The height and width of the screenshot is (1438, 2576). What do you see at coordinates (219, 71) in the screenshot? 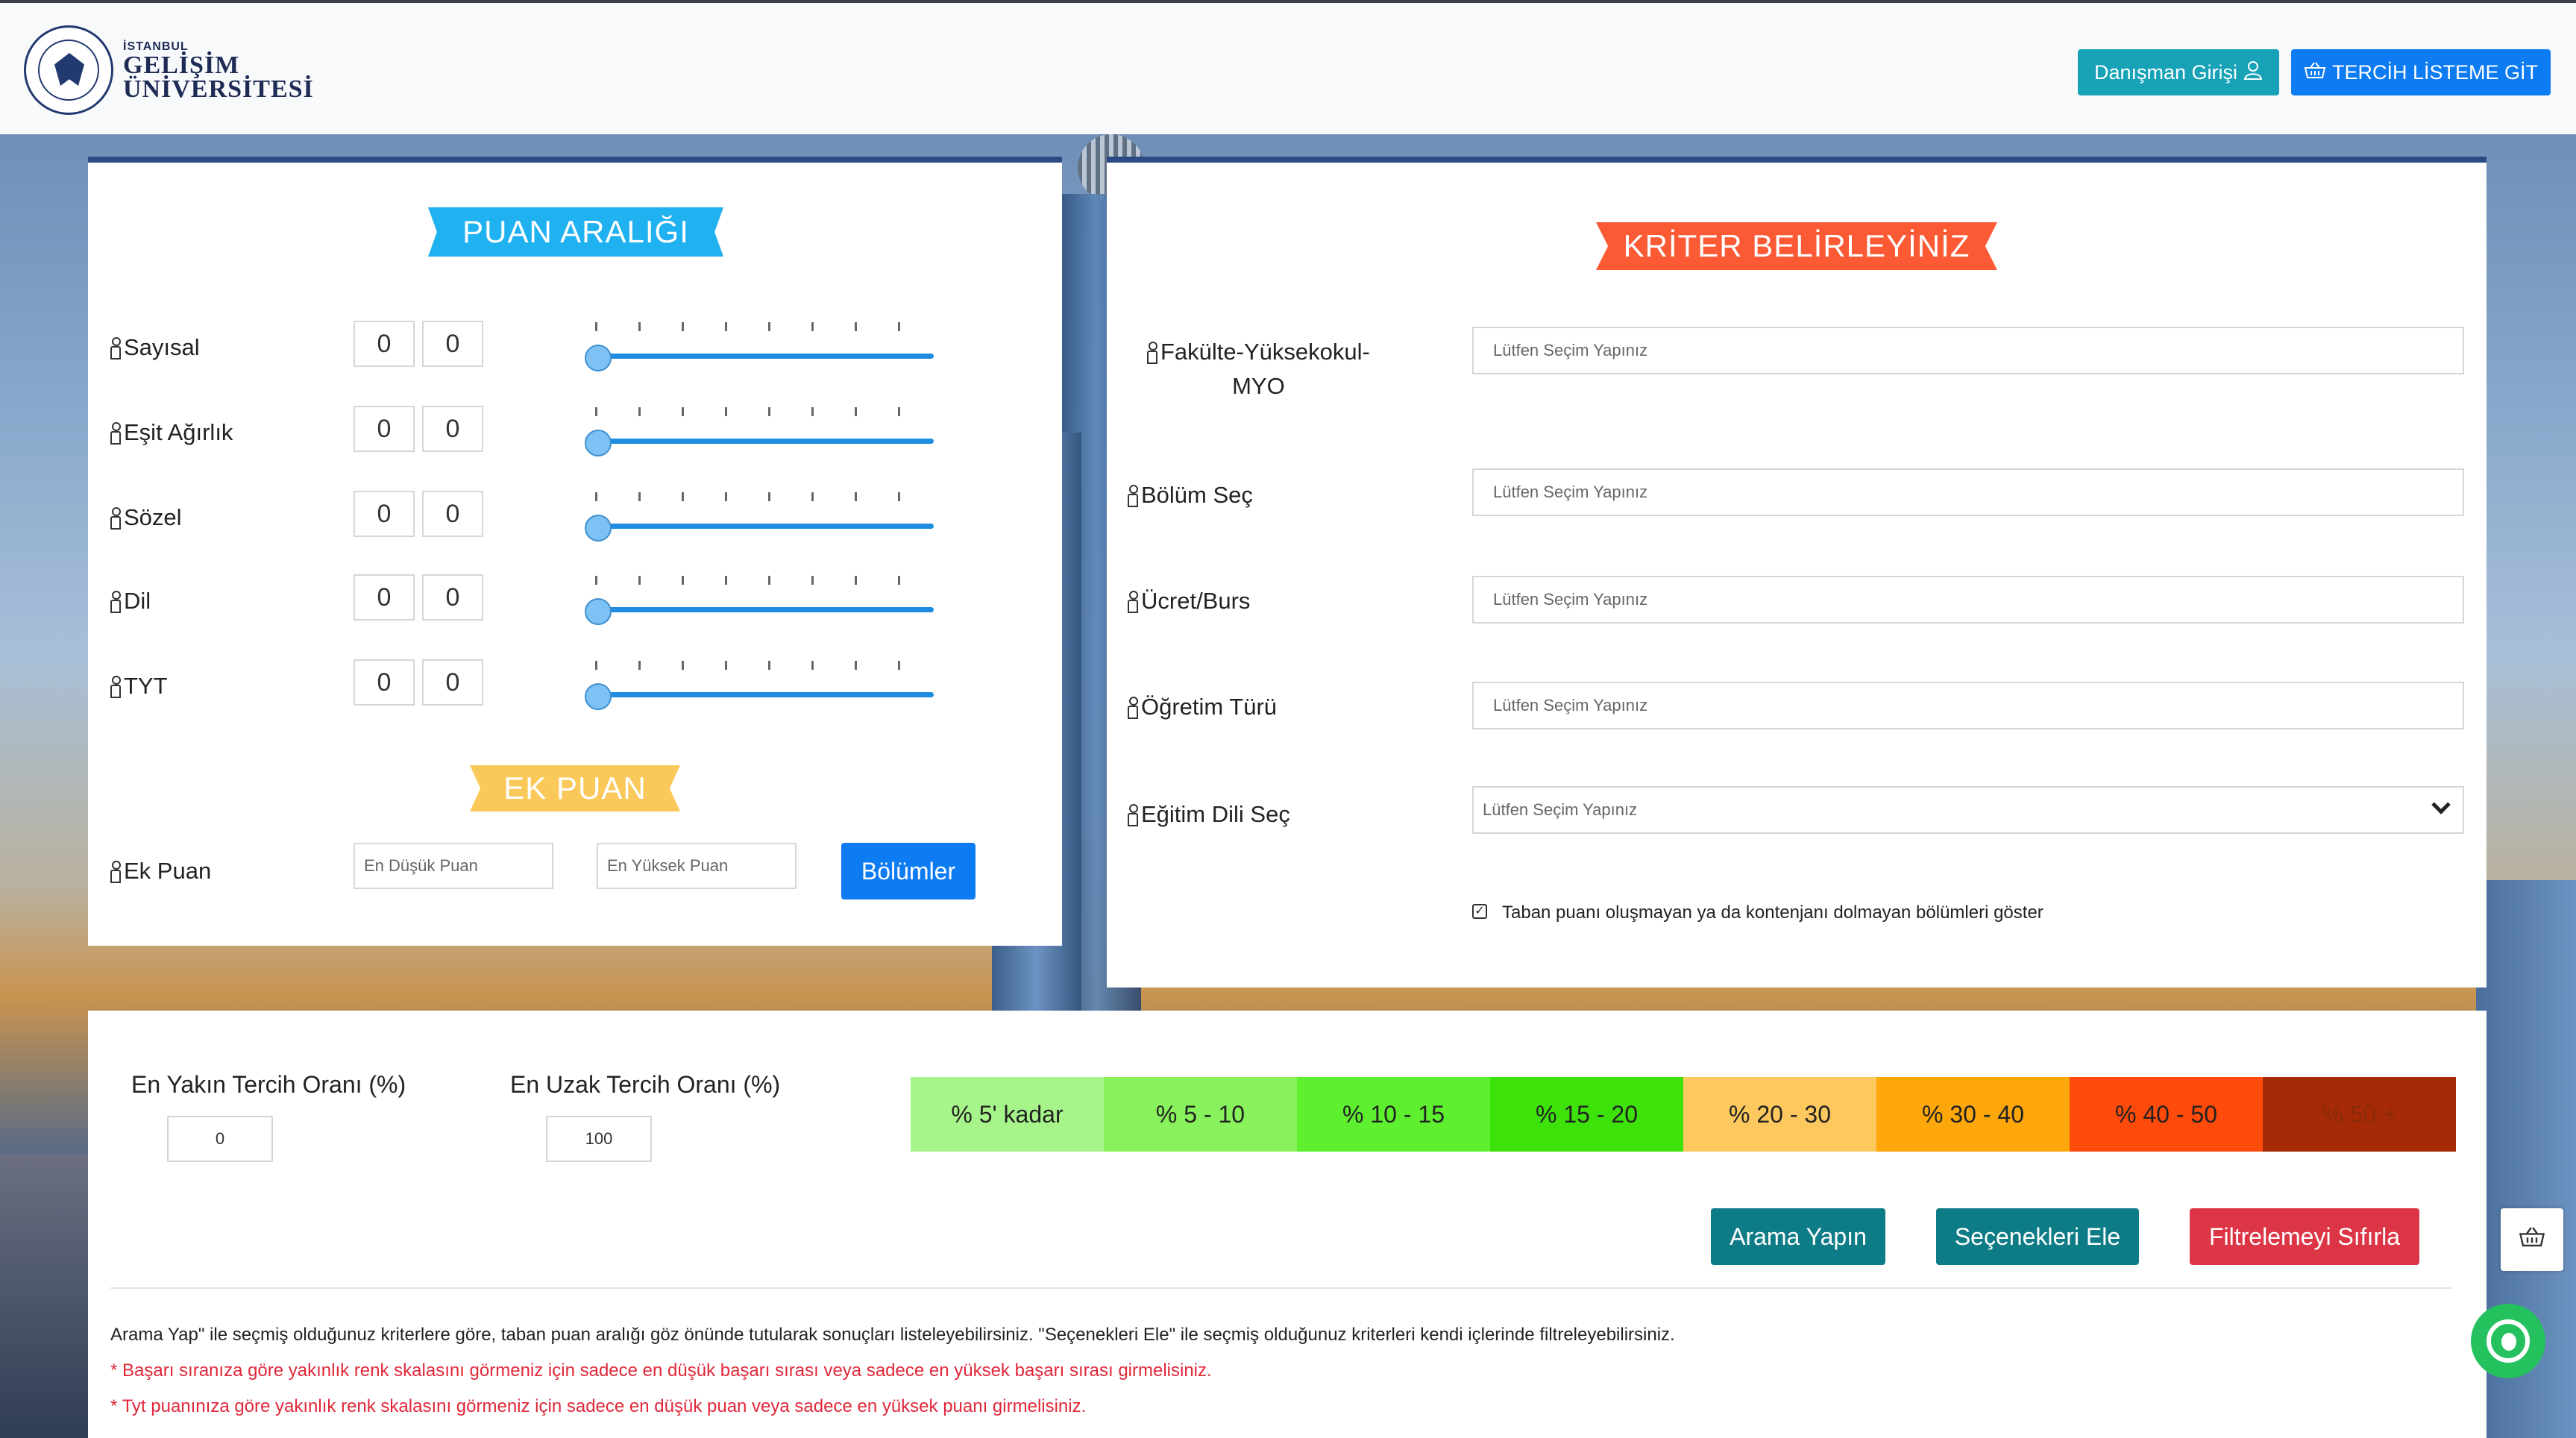
I see `university-name-logo: İSTANBUL GELİŞİM ÜNİVERSİTESİ` at bounding box center [219, 71].